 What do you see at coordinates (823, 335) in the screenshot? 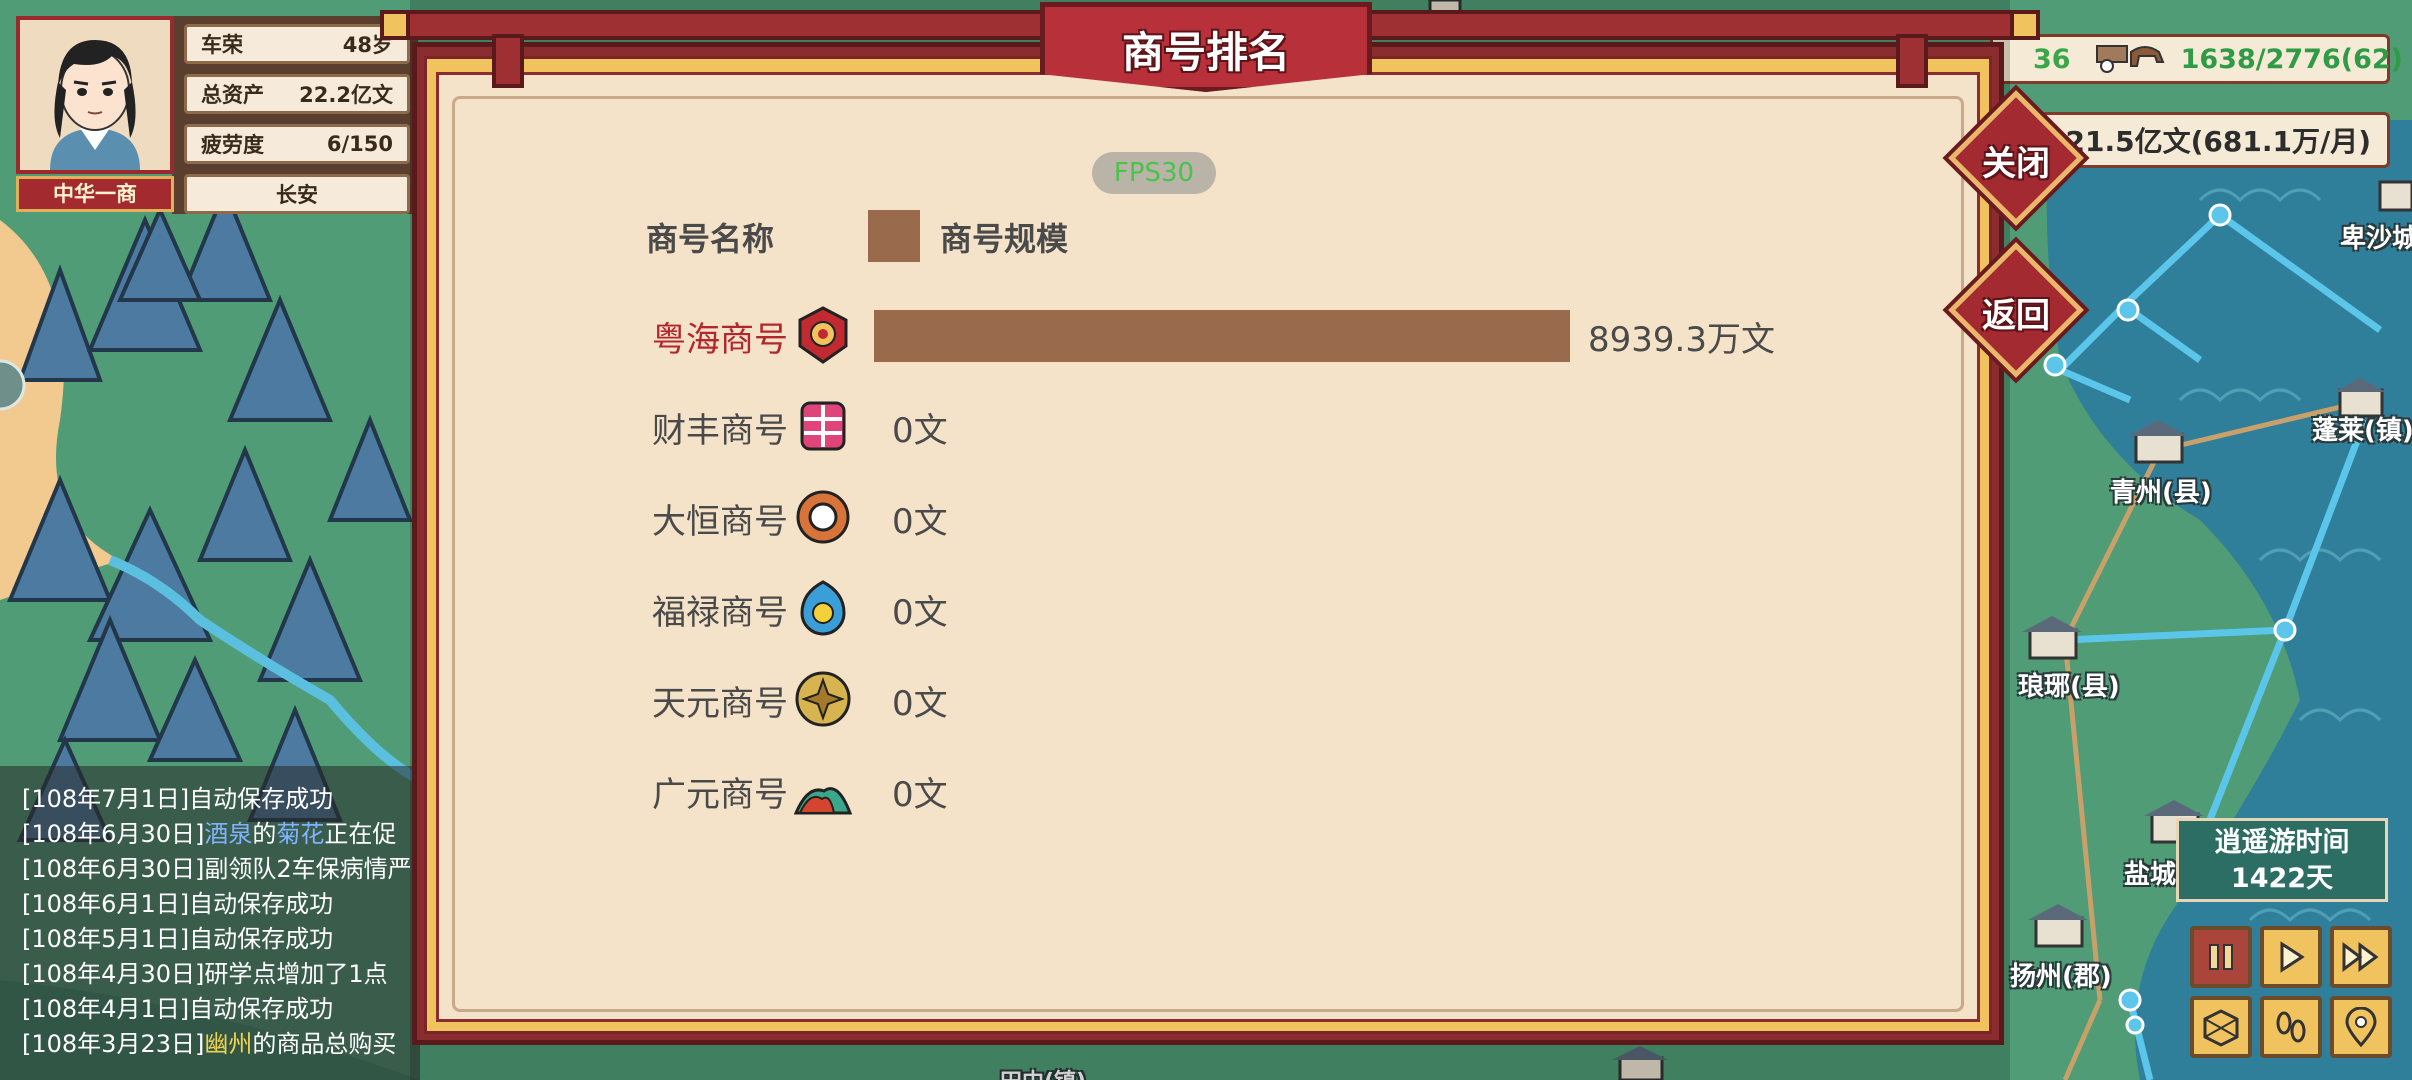
I see `seal-icon` at bounding box center [823, 335].